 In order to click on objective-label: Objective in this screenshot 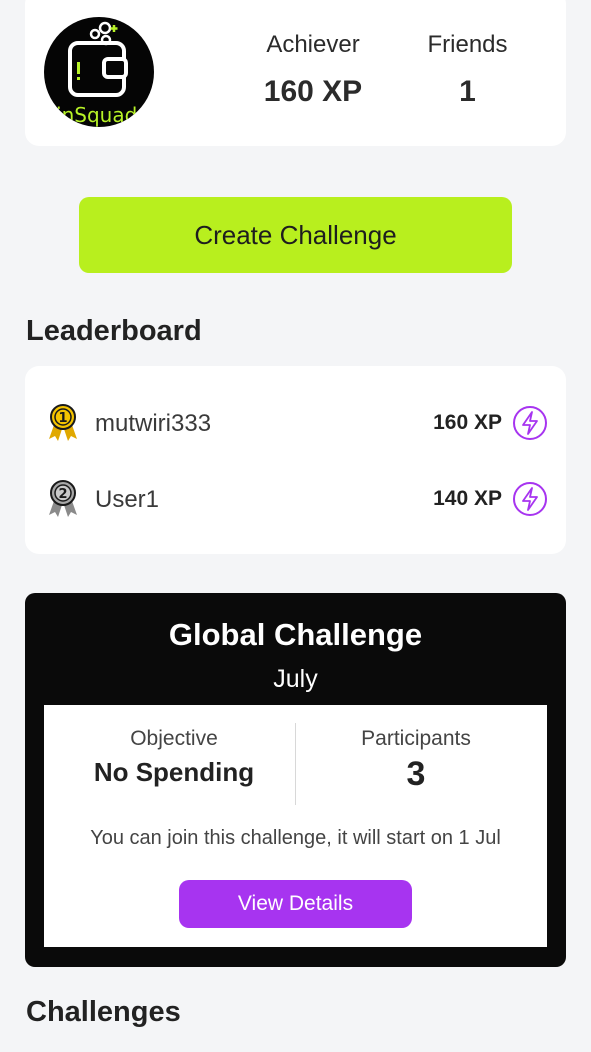, I will do `click(174, 738)`.